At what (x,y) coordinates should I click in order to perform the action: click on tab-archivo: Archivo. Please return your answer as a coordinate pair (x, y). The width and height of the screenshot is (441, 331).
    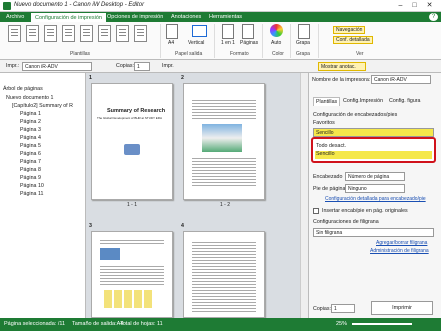
    Looking at the image, I should click on (15, 17).